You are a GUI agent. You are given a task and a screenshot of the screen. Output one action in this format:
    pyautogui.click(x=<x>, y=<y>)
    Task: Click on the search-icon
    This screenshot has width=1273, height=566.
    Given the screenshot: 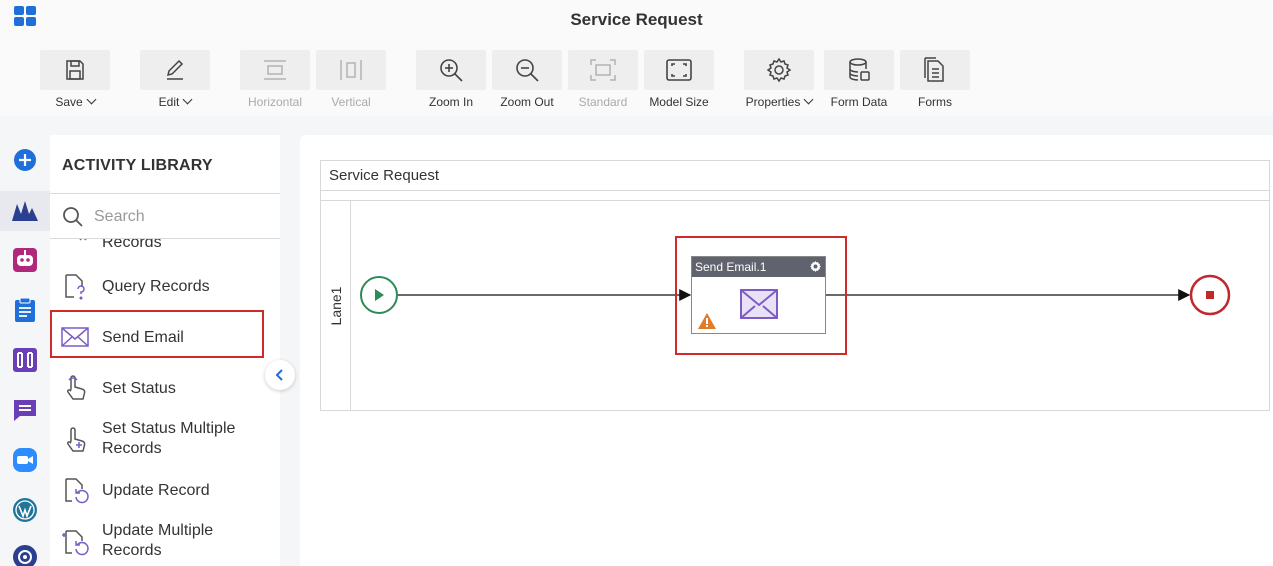 What is the action you would take?
    pyautogui.click(x=73, y=217)
    